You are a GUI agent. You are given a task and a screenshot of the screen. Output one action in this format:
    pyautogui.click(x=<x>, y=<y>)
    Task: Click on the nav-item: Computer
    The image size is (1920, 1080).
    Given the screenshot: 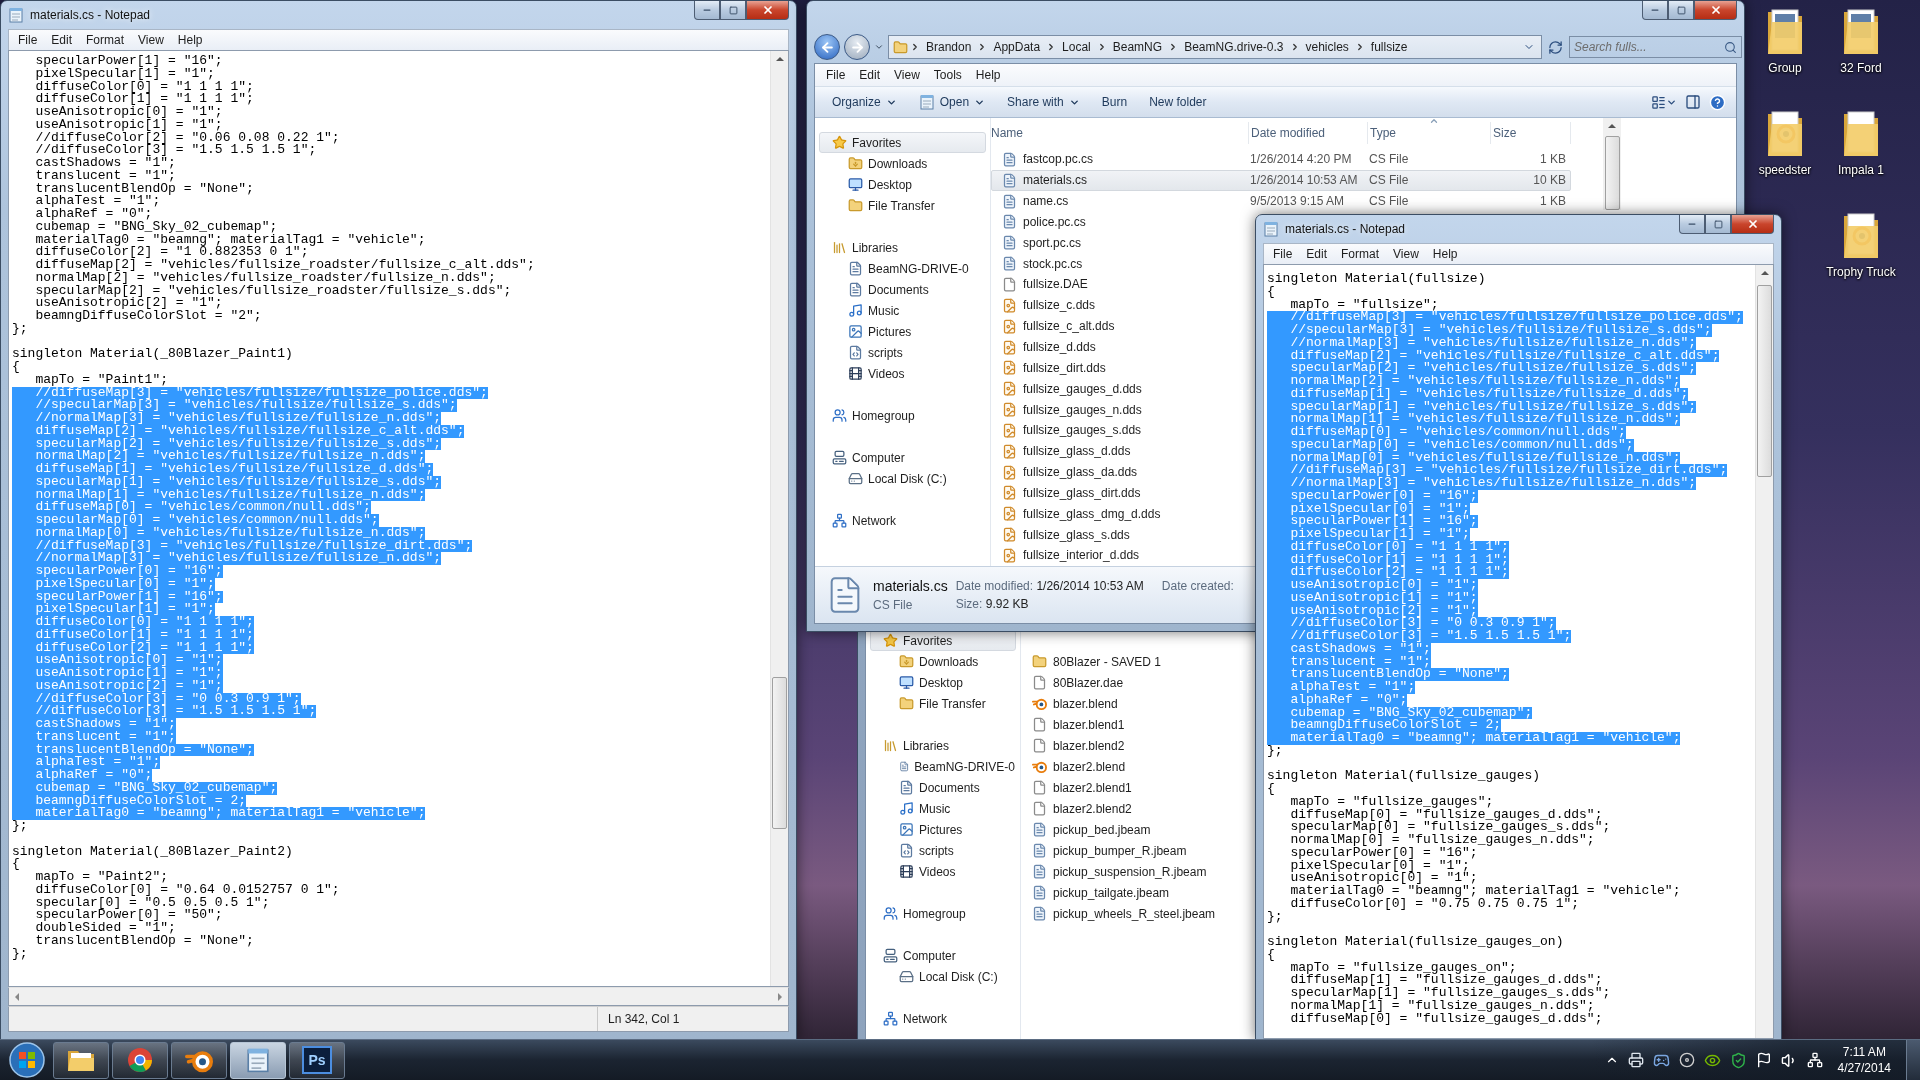 What is the action you would take?
    pyautogui.click(x=943, y=955)
    